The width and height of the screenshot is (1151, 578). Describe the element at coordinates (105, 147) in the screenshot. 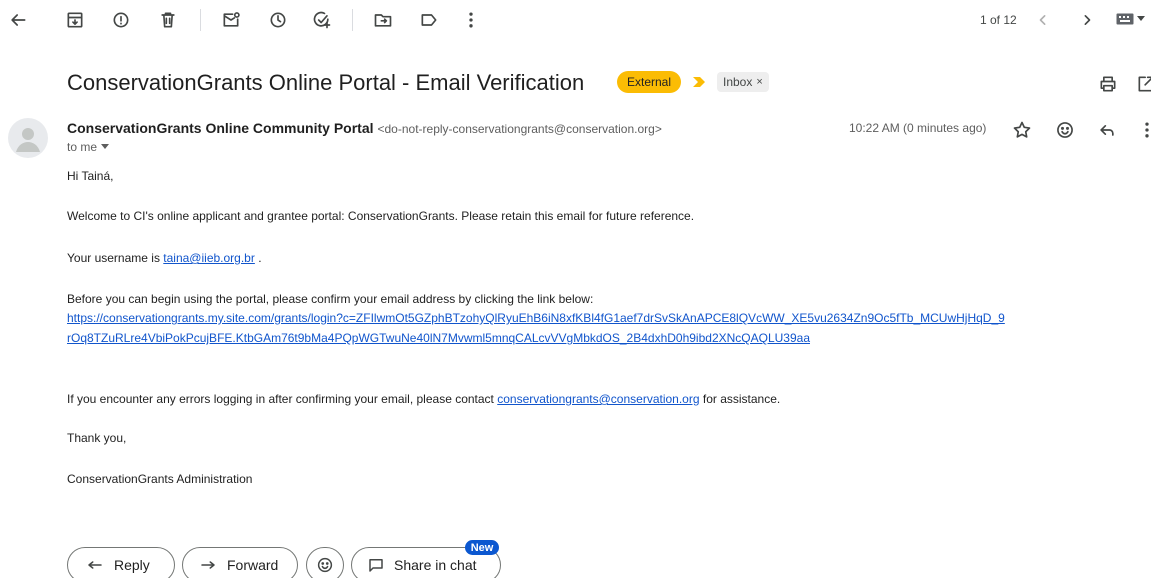

I see `chevron-down-icon` at that location.